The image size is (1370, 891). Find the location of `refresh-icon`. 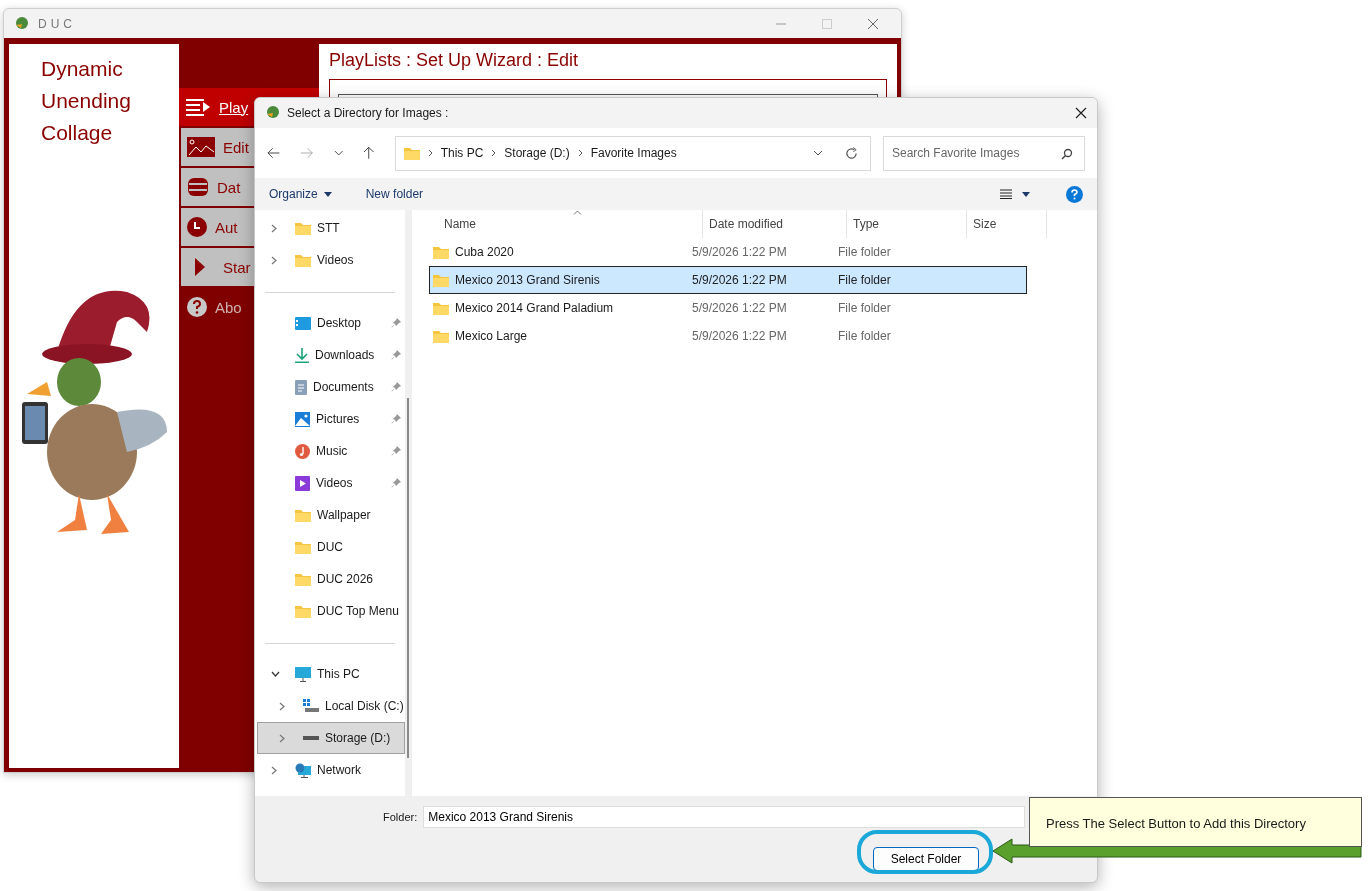

refresh-icon is located at coordinates (851, 153).